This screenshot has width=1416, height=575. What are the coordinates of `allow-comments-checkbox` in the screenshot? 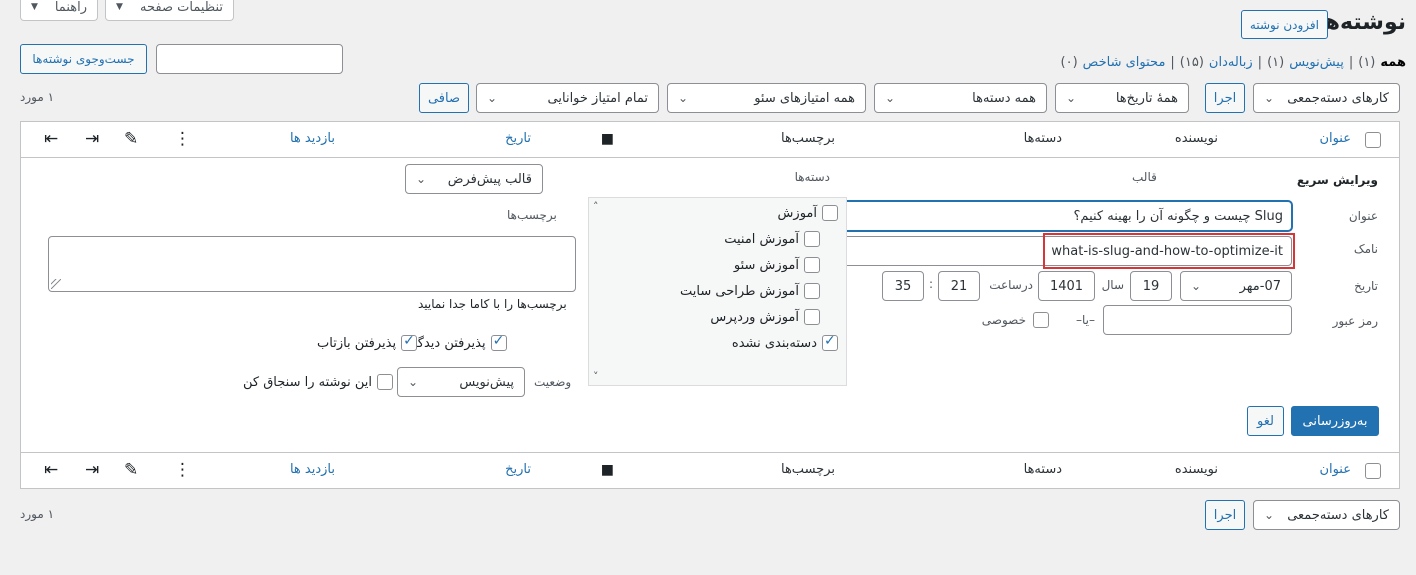 It's located at (498, 342).